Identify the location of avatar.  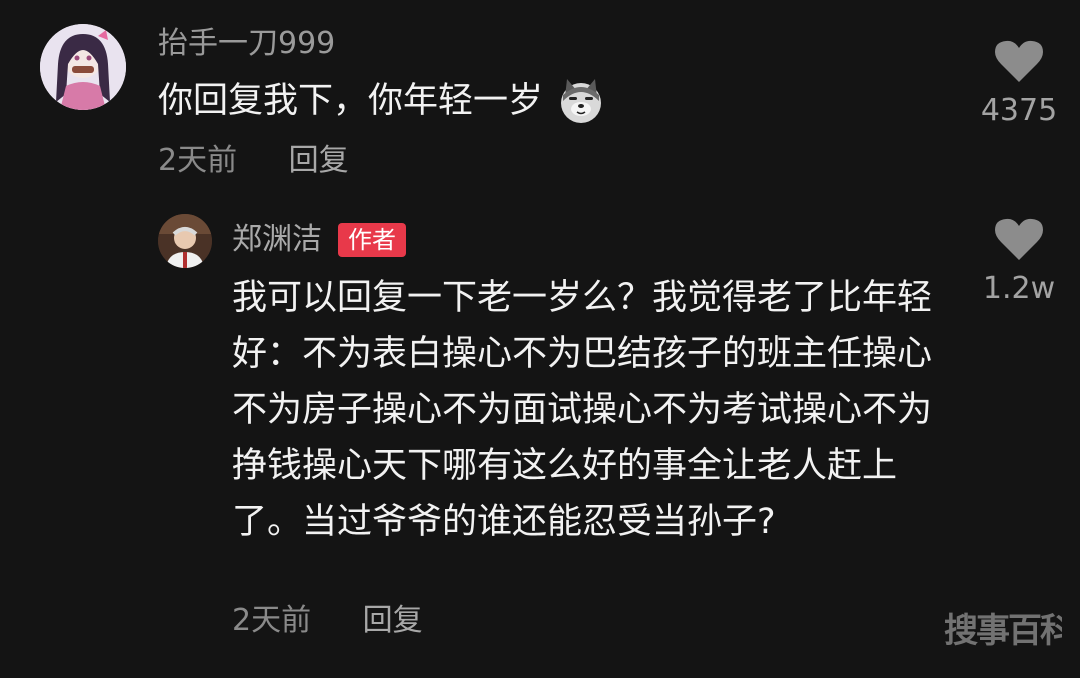
(83, 67).